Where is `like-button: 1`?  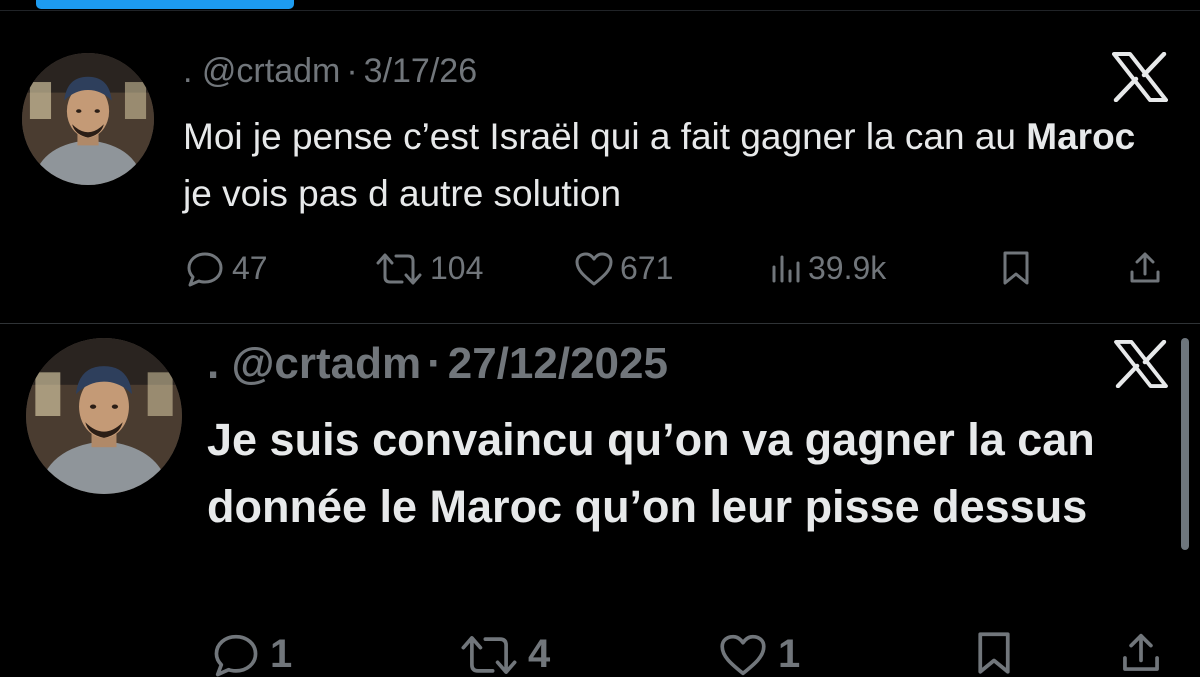 like-button: 1 is located at coordinates (759, 654).